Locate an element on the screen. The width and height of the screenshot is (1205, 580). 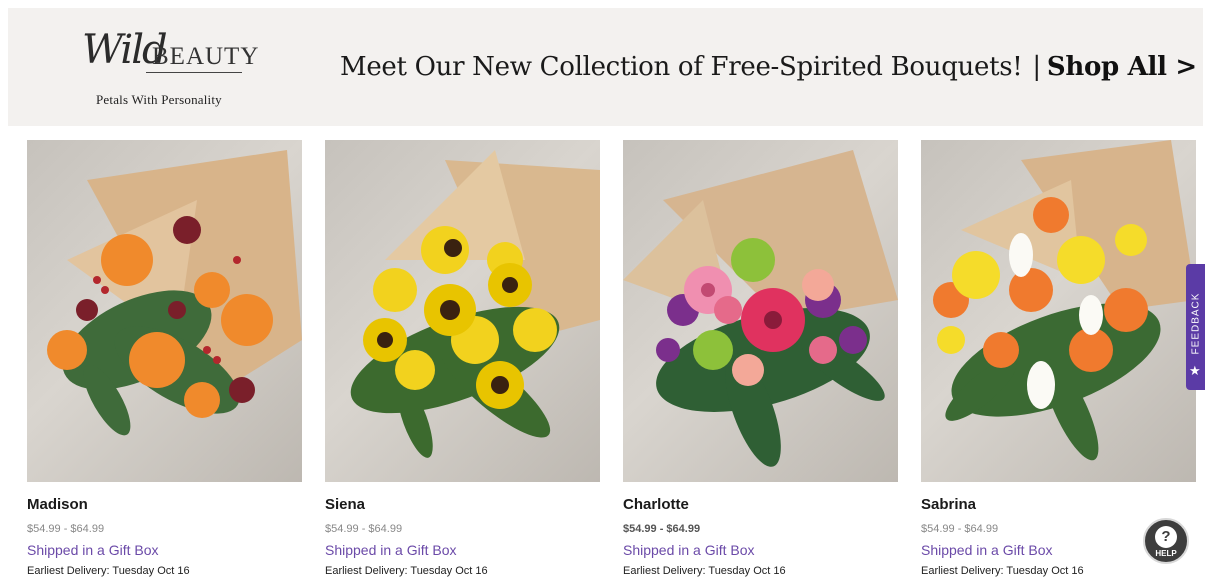
star-icon: ★ is located at coordinates (1195, 370).